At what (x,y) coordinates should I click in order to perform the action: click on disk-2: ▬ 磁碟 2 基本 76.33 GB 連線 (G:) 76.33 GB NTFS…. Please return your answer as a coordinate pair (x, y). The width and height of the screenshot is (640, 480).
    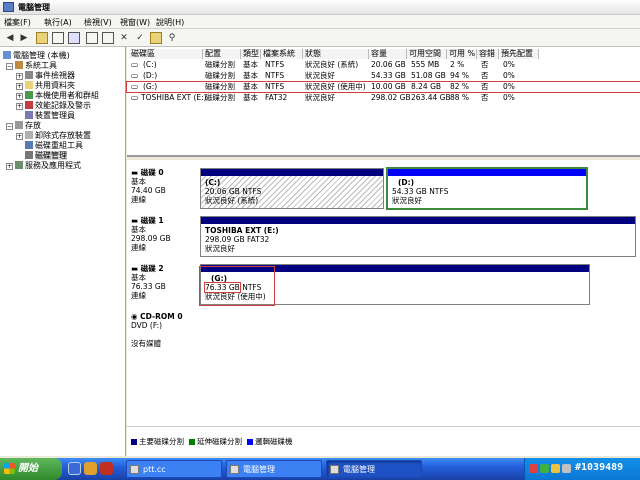
    Looking at the image, I should click on (383, 285).